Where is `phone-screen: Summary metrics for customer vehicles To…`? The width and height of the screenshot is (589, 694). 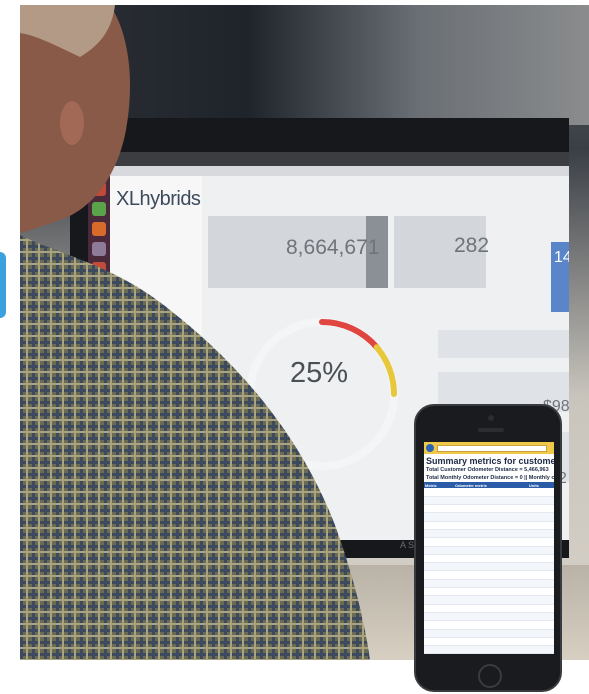
phone-screen: Summary metrics for customer vehicles To… is located at coordinates (489, 548).